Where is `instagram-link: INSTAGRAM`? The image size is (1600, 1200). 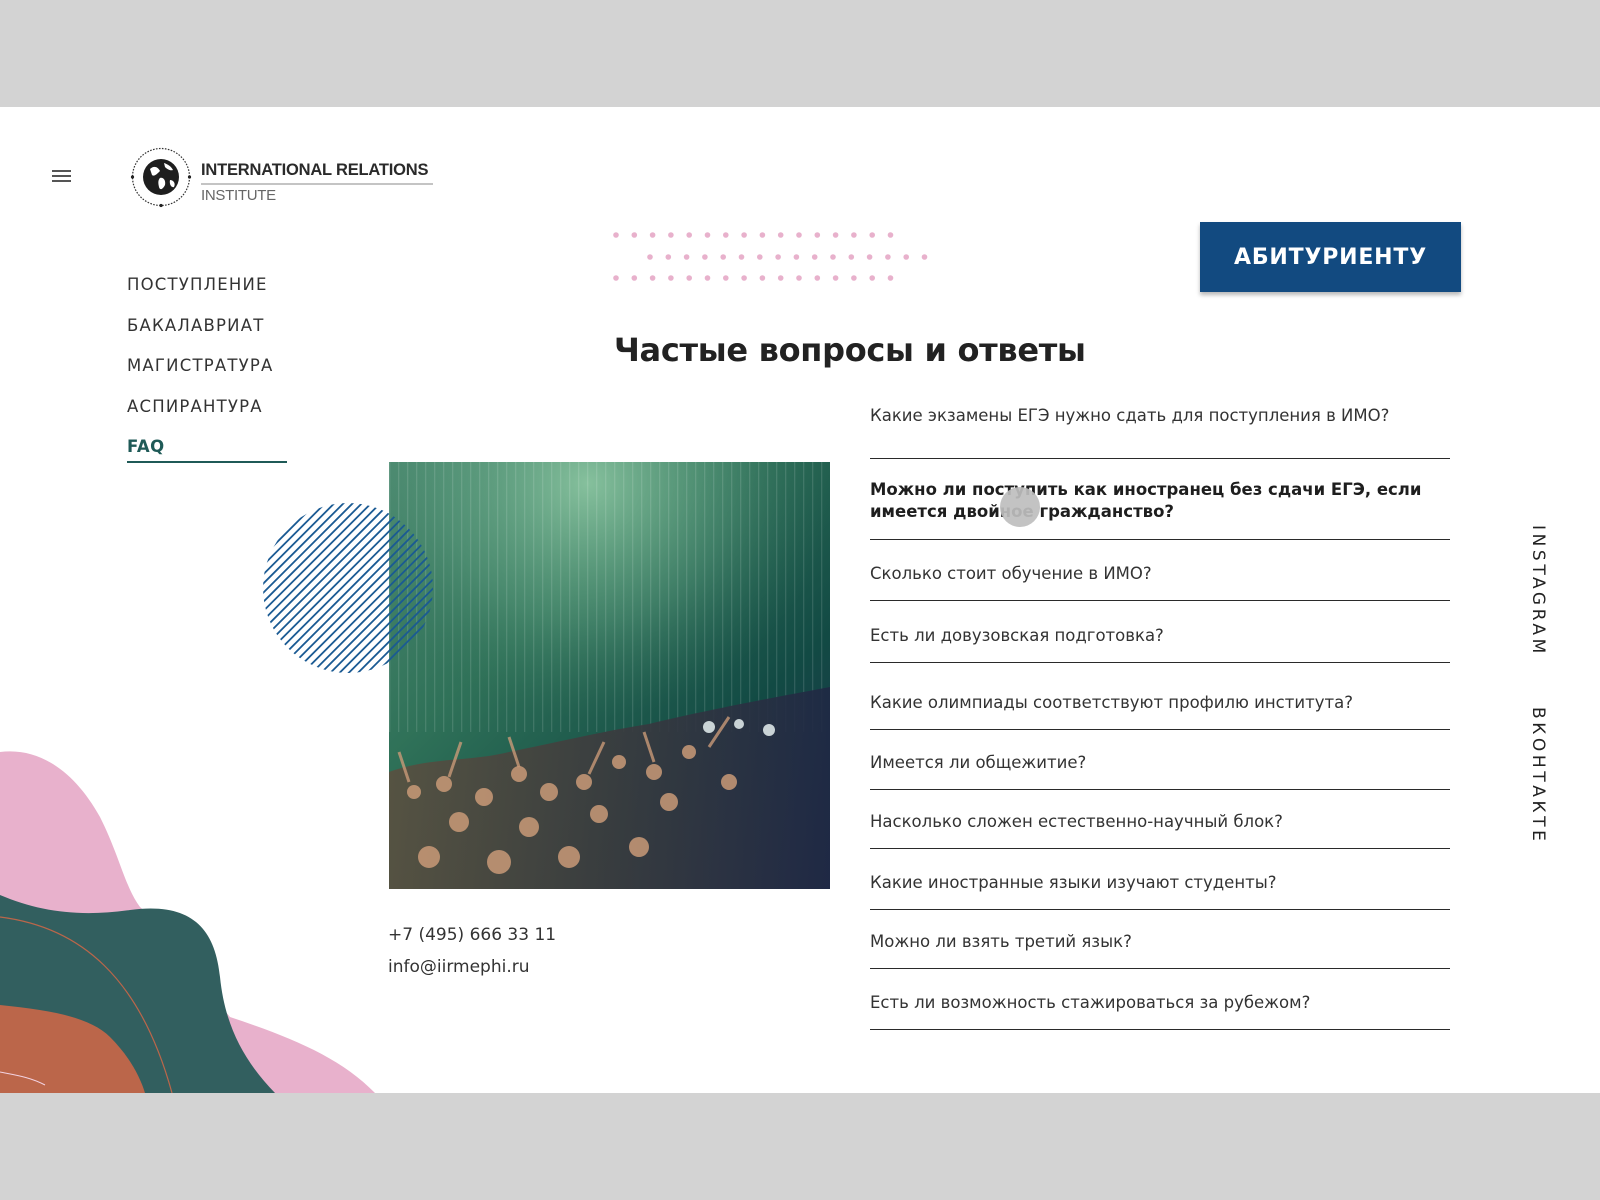
instagram-link: INSTAGRAM is located at coordinates (1538, 591).